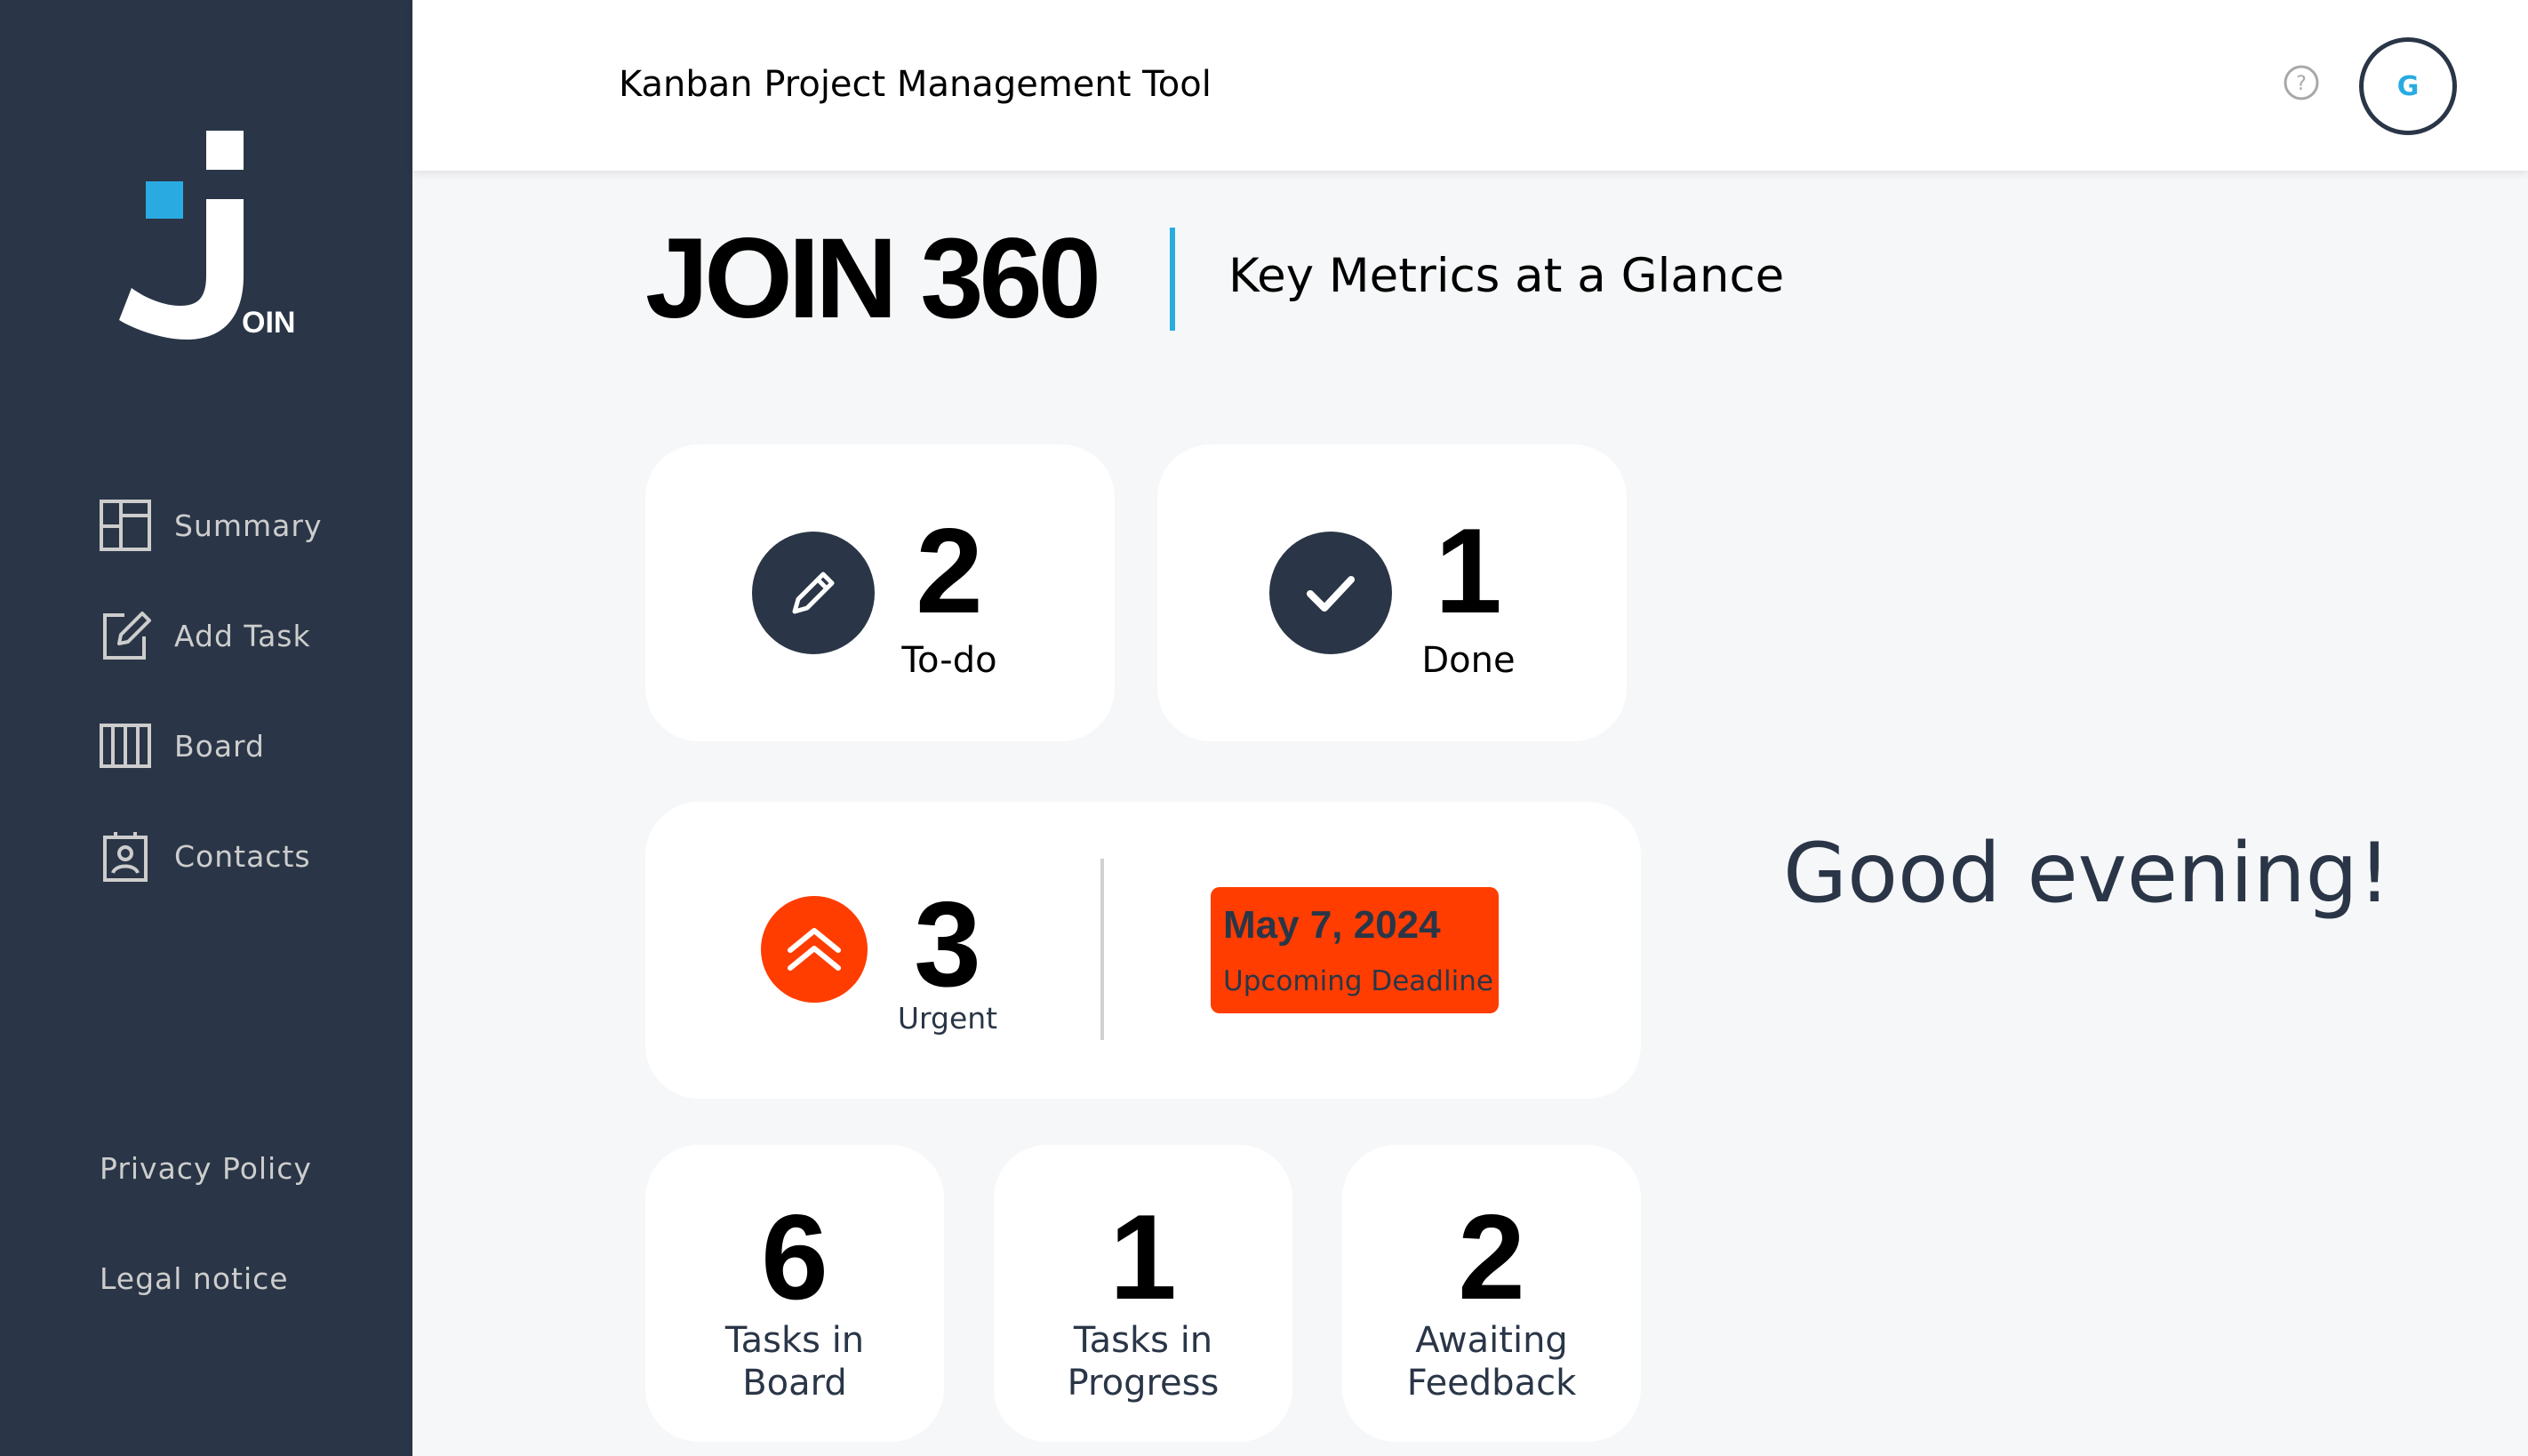 This screenshot has height=1456, width=2528. Describe the element at coordinates (794, 1362) in the screenshot. I see `tasks-in-board-label: Tasks in Board` at that location.